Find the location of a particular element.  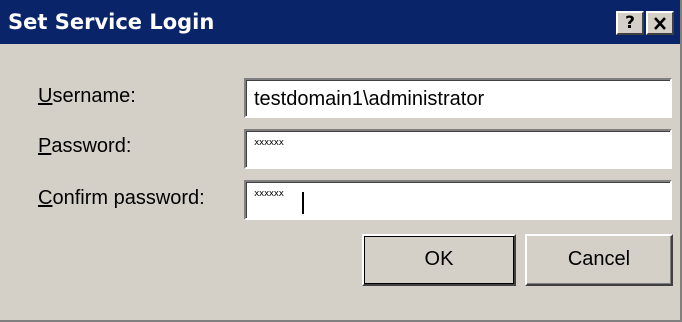

close-button is located at coordinates (660, 23).